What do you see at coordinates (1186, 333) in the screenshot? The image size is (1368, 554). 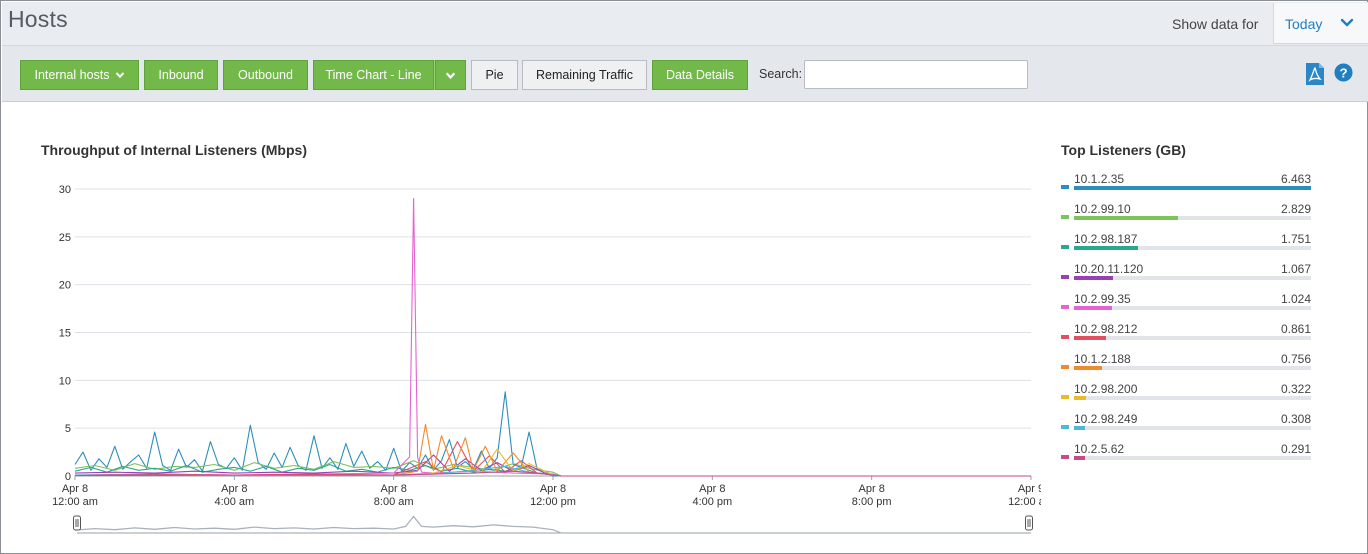 I see `listener-row: 10.2.98.212 0.861` at bounding box center [1186, 333].